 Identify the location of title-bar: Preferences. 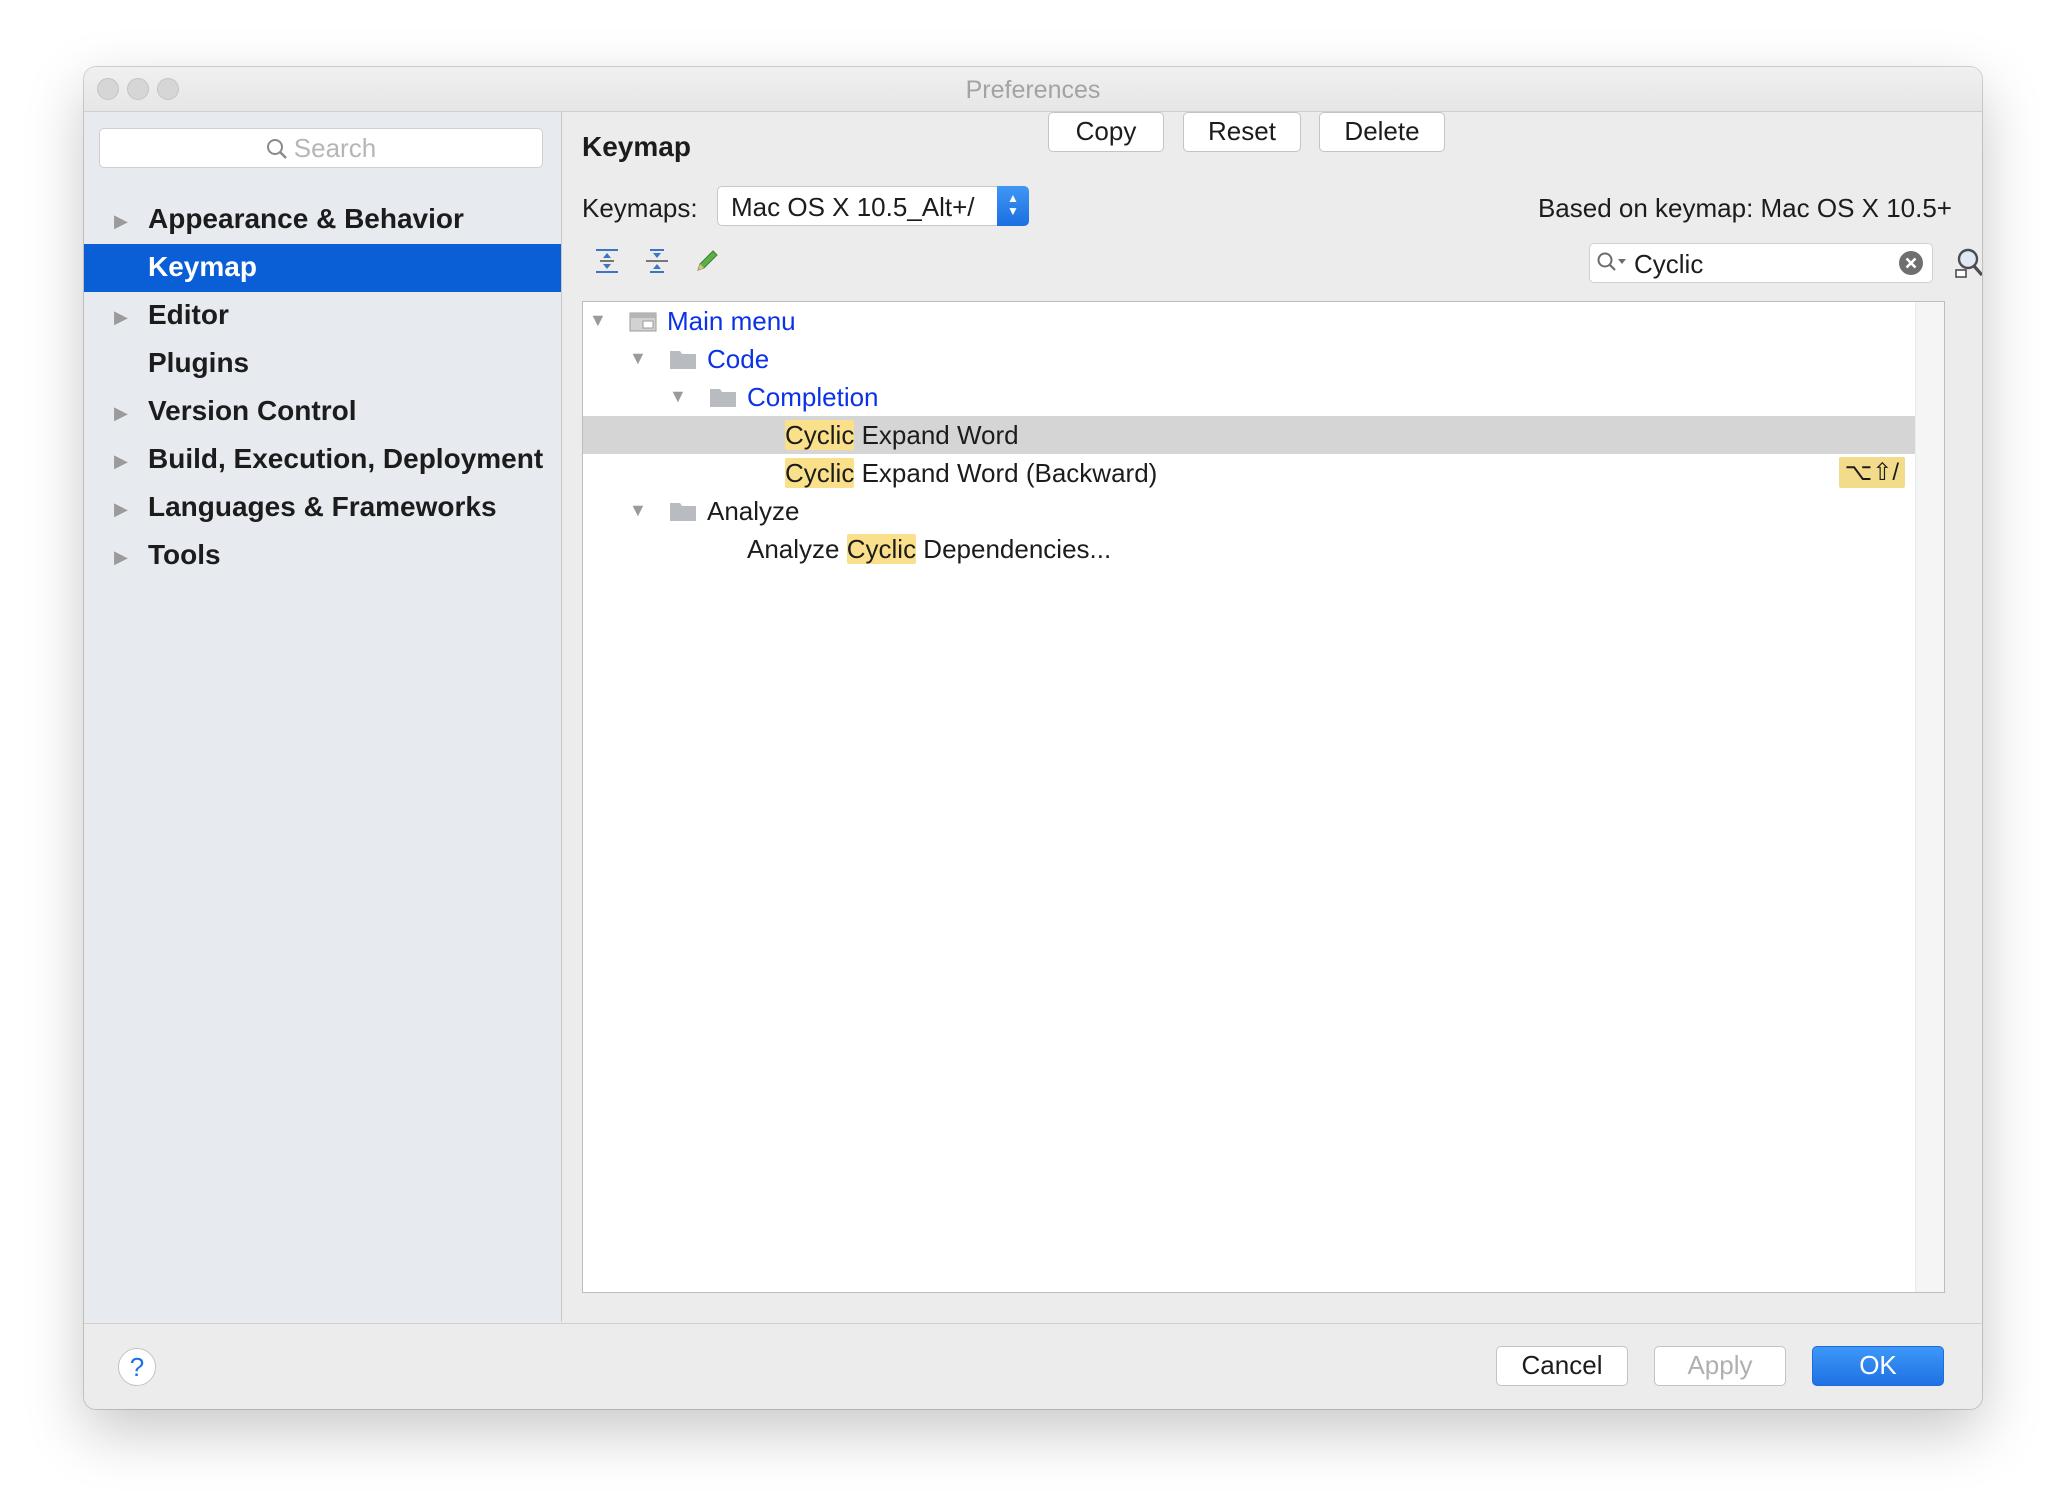
(1033, 89).